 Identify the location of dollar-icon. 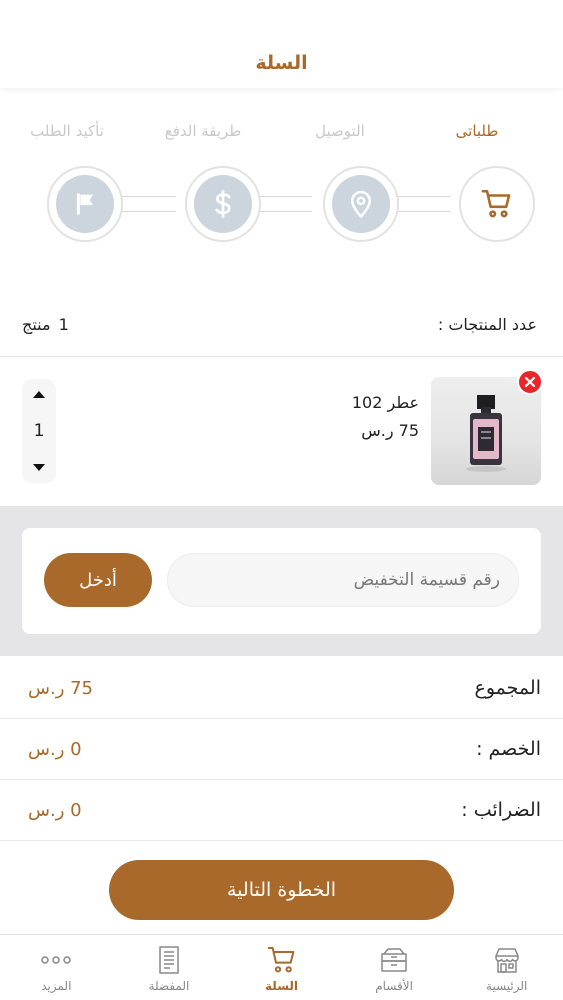
(223, 204).